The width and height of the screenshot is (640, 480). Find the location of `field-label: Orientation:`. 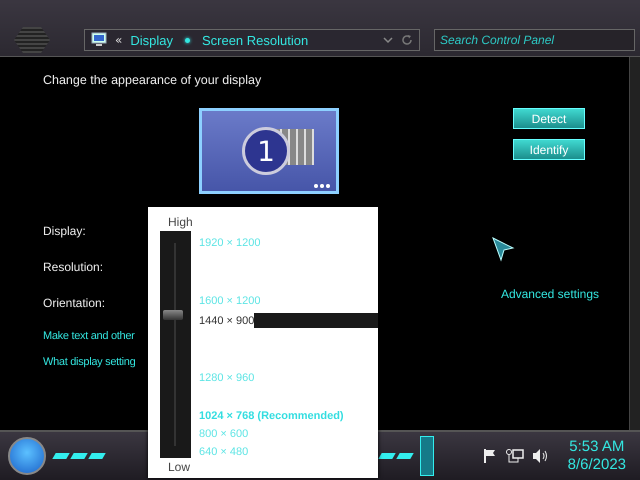

field-label: Orientation: is located at coordinates (74, 303).